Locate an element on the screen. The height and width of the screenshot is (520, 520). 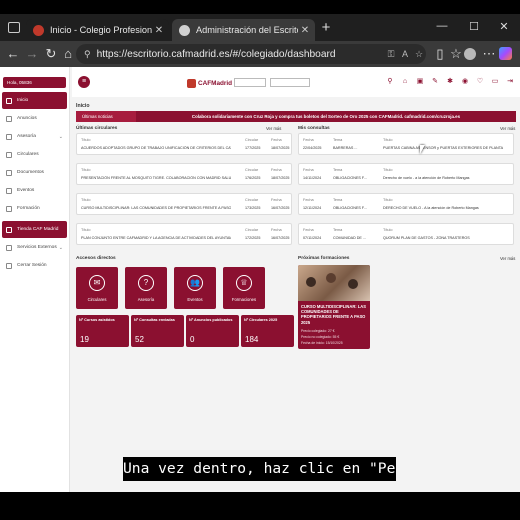
favorite-star-icon: ☆ is located at coordinates (419, 54).